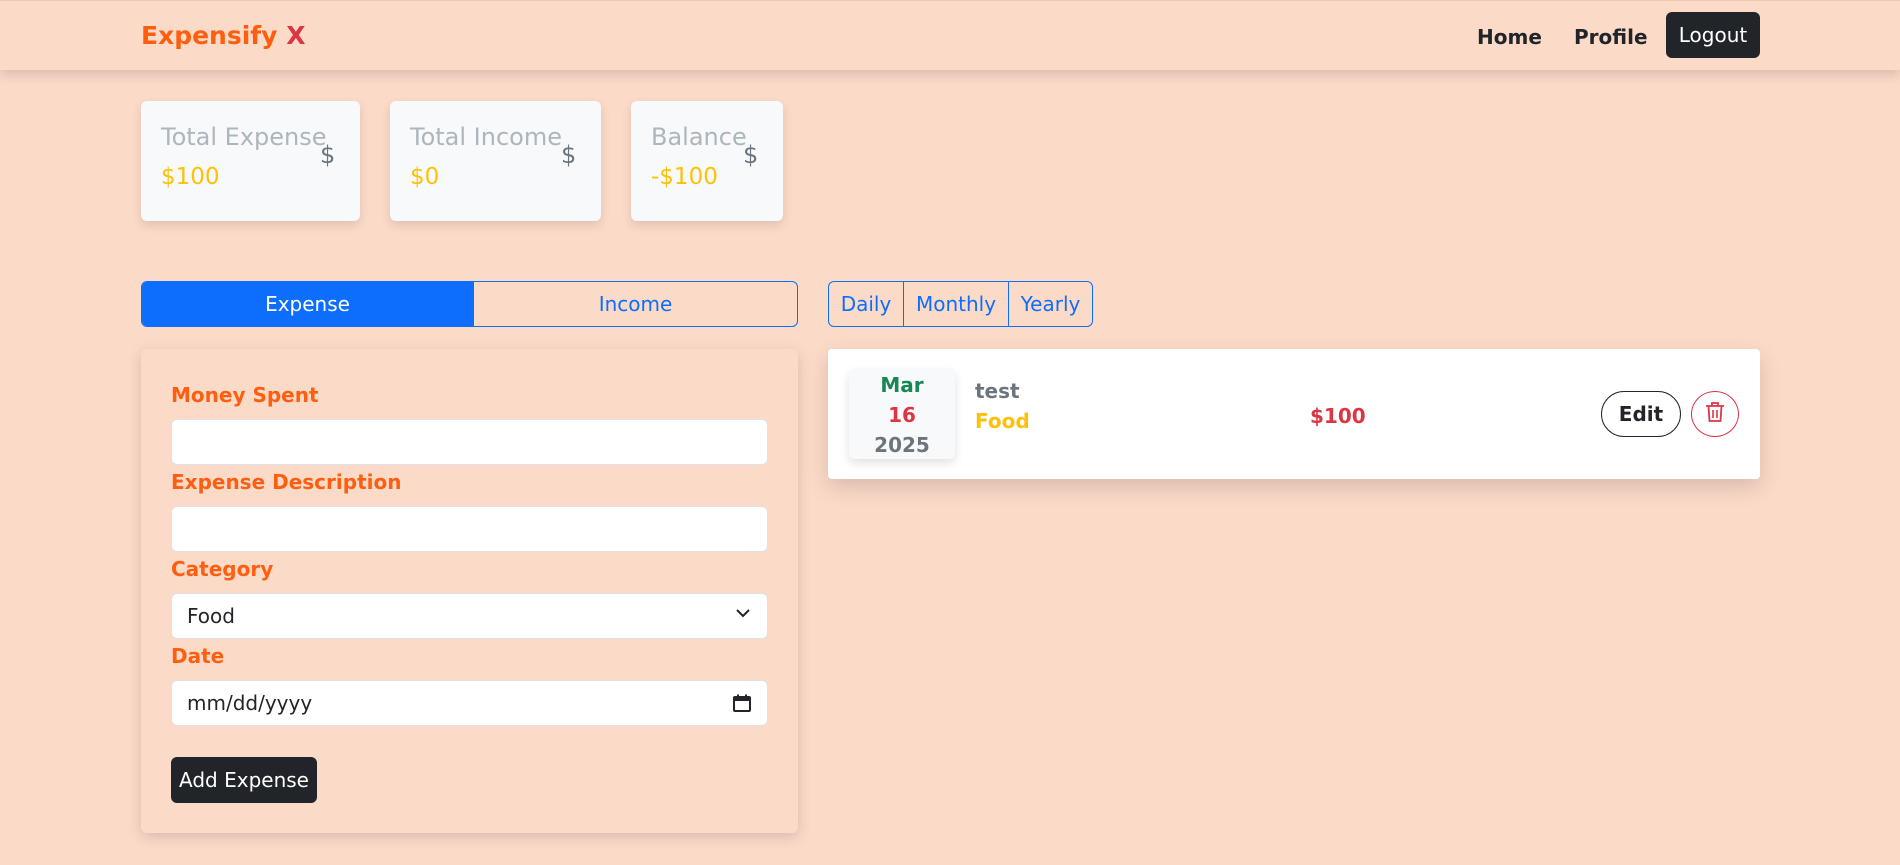 This screenshot has height=865, width=1900. I want to click on period-filter: Daily Monthly Yearly, so click(960, 304).